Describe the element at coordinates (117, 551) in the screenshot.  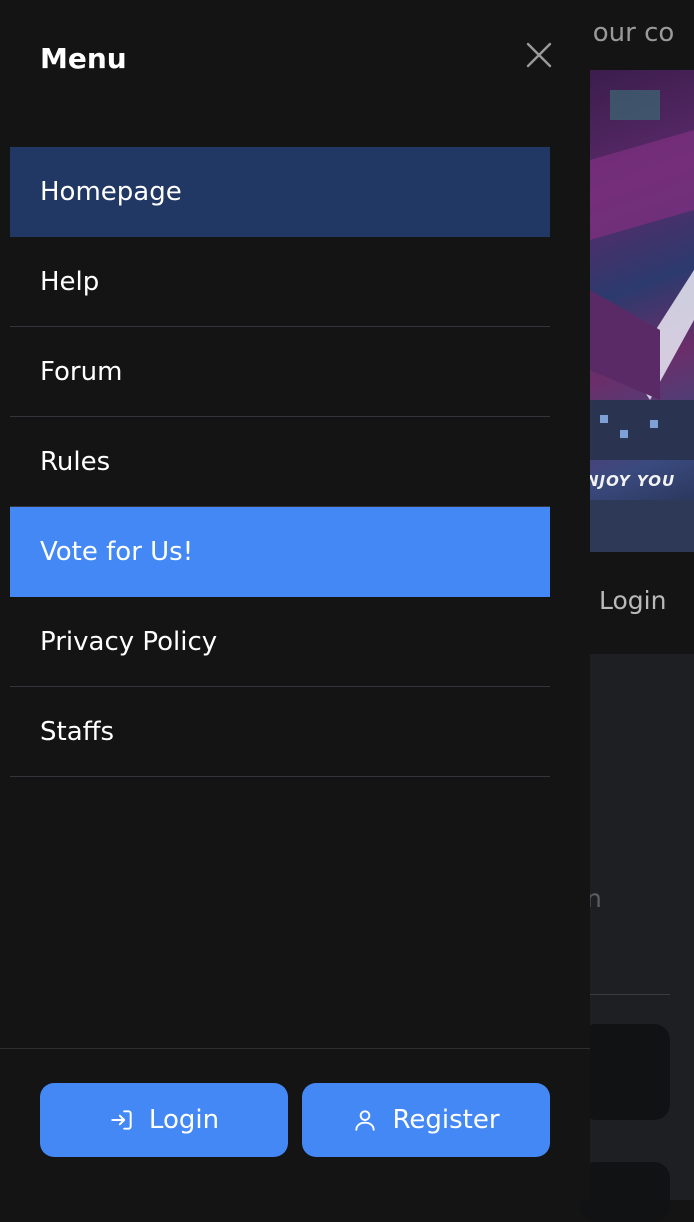
I see `menu-item-label: Vote for Us!` at that location.